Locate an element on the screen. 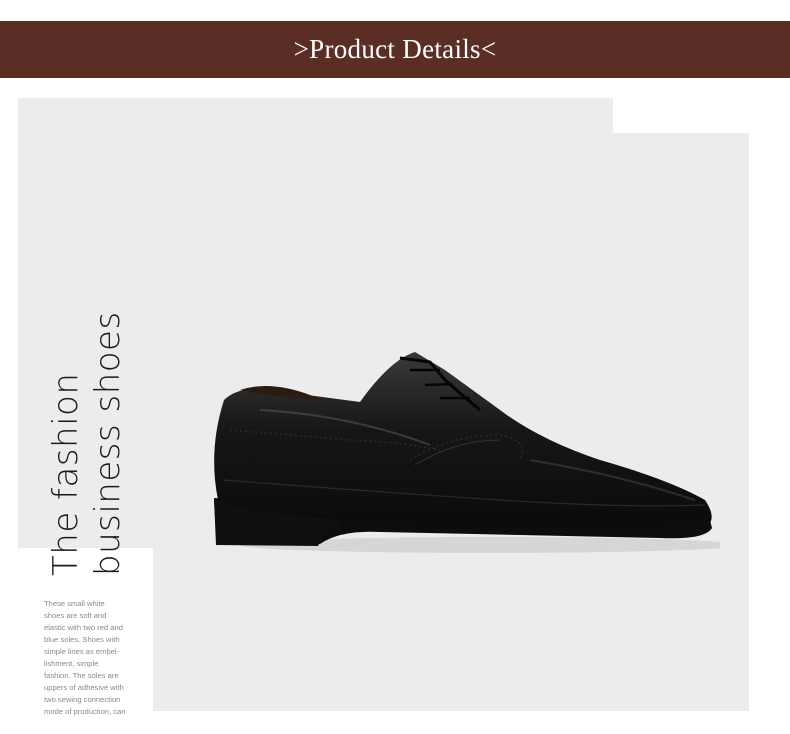  hero-heading-line-1: The fashion is located at coordinates (66, 474).